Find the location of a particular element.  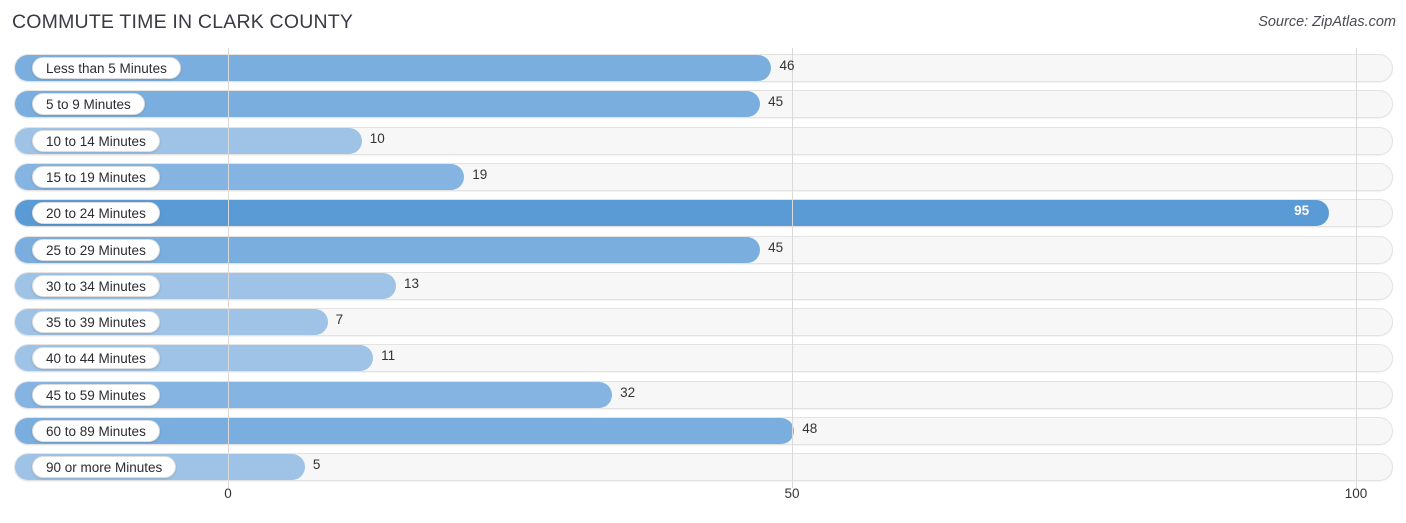

bar-value-label: 5 is located at coordinates (316, 465).